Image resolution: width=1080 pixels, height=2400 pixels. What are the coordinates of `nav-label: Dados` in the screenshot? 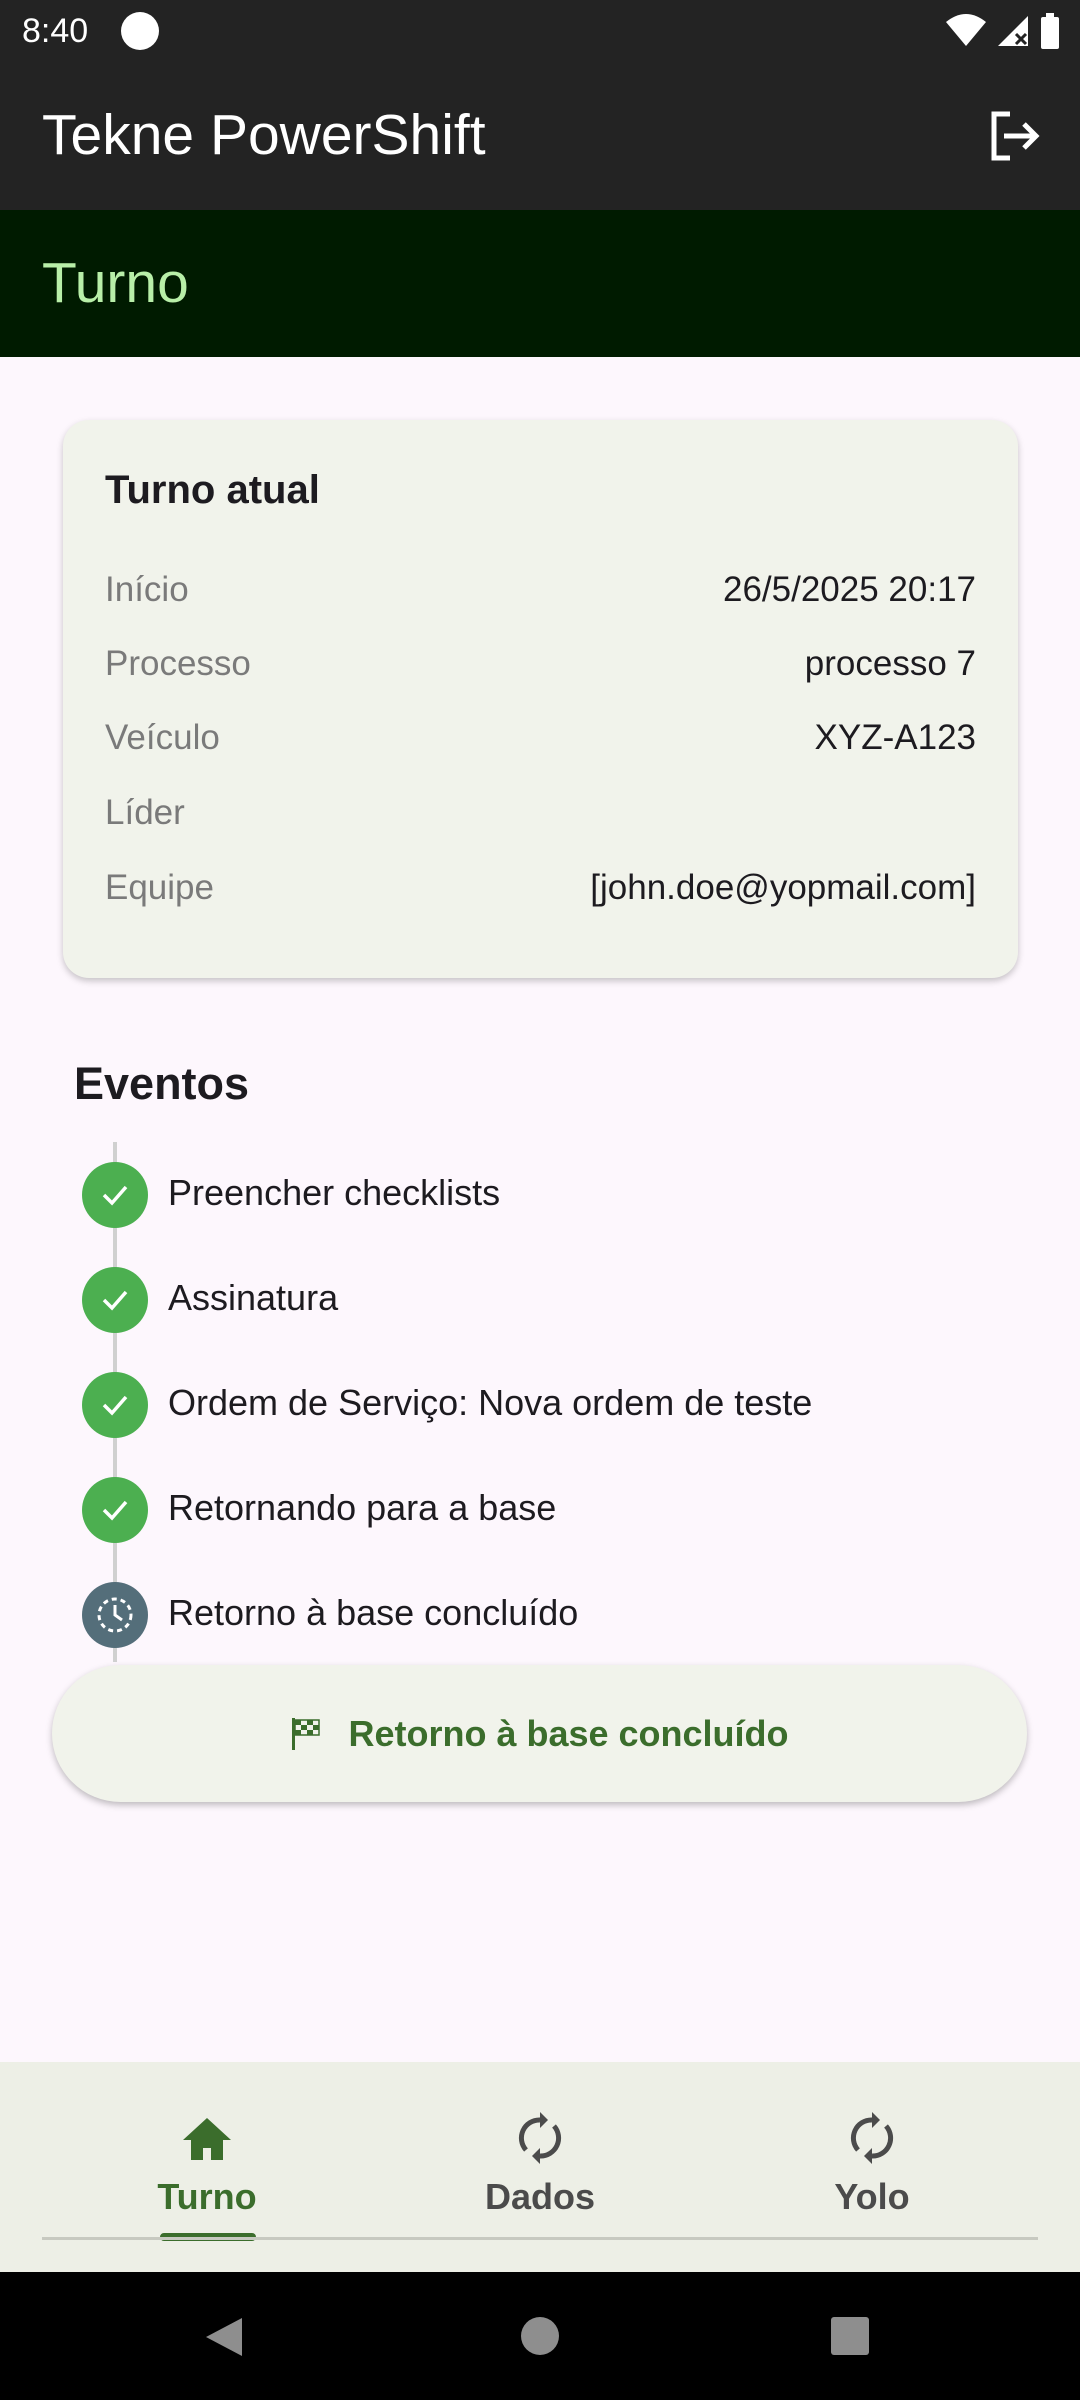 It's located at (540, 2196).